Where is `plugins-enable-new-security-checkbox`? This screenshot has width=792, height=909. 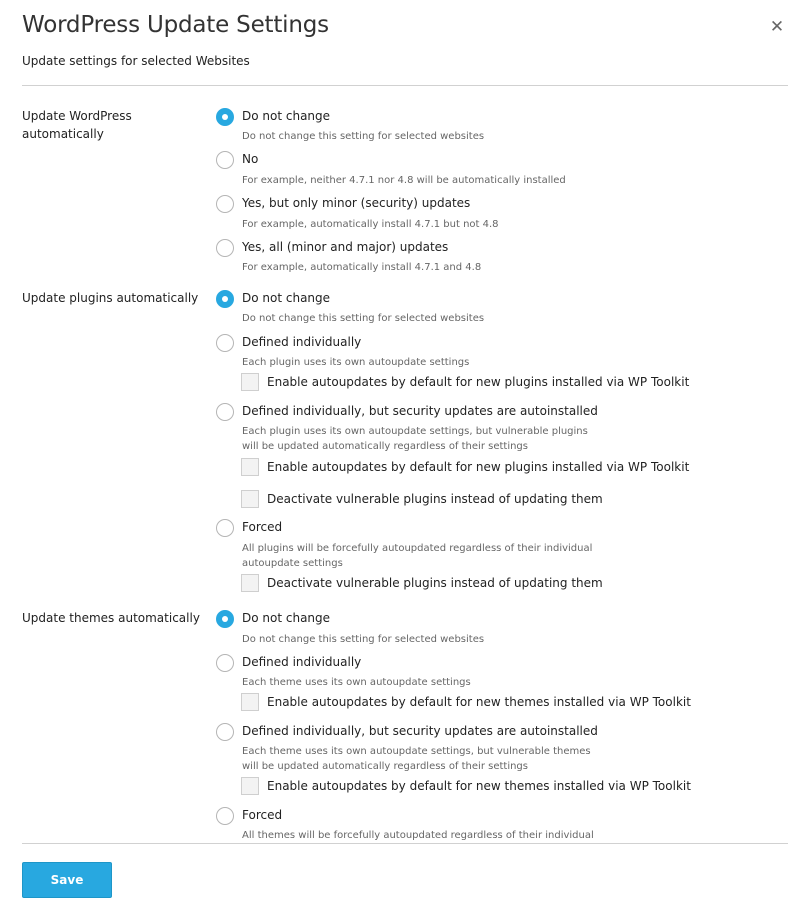
plugins-enable-new-security-checkbox is located at coordinates (250, 467).